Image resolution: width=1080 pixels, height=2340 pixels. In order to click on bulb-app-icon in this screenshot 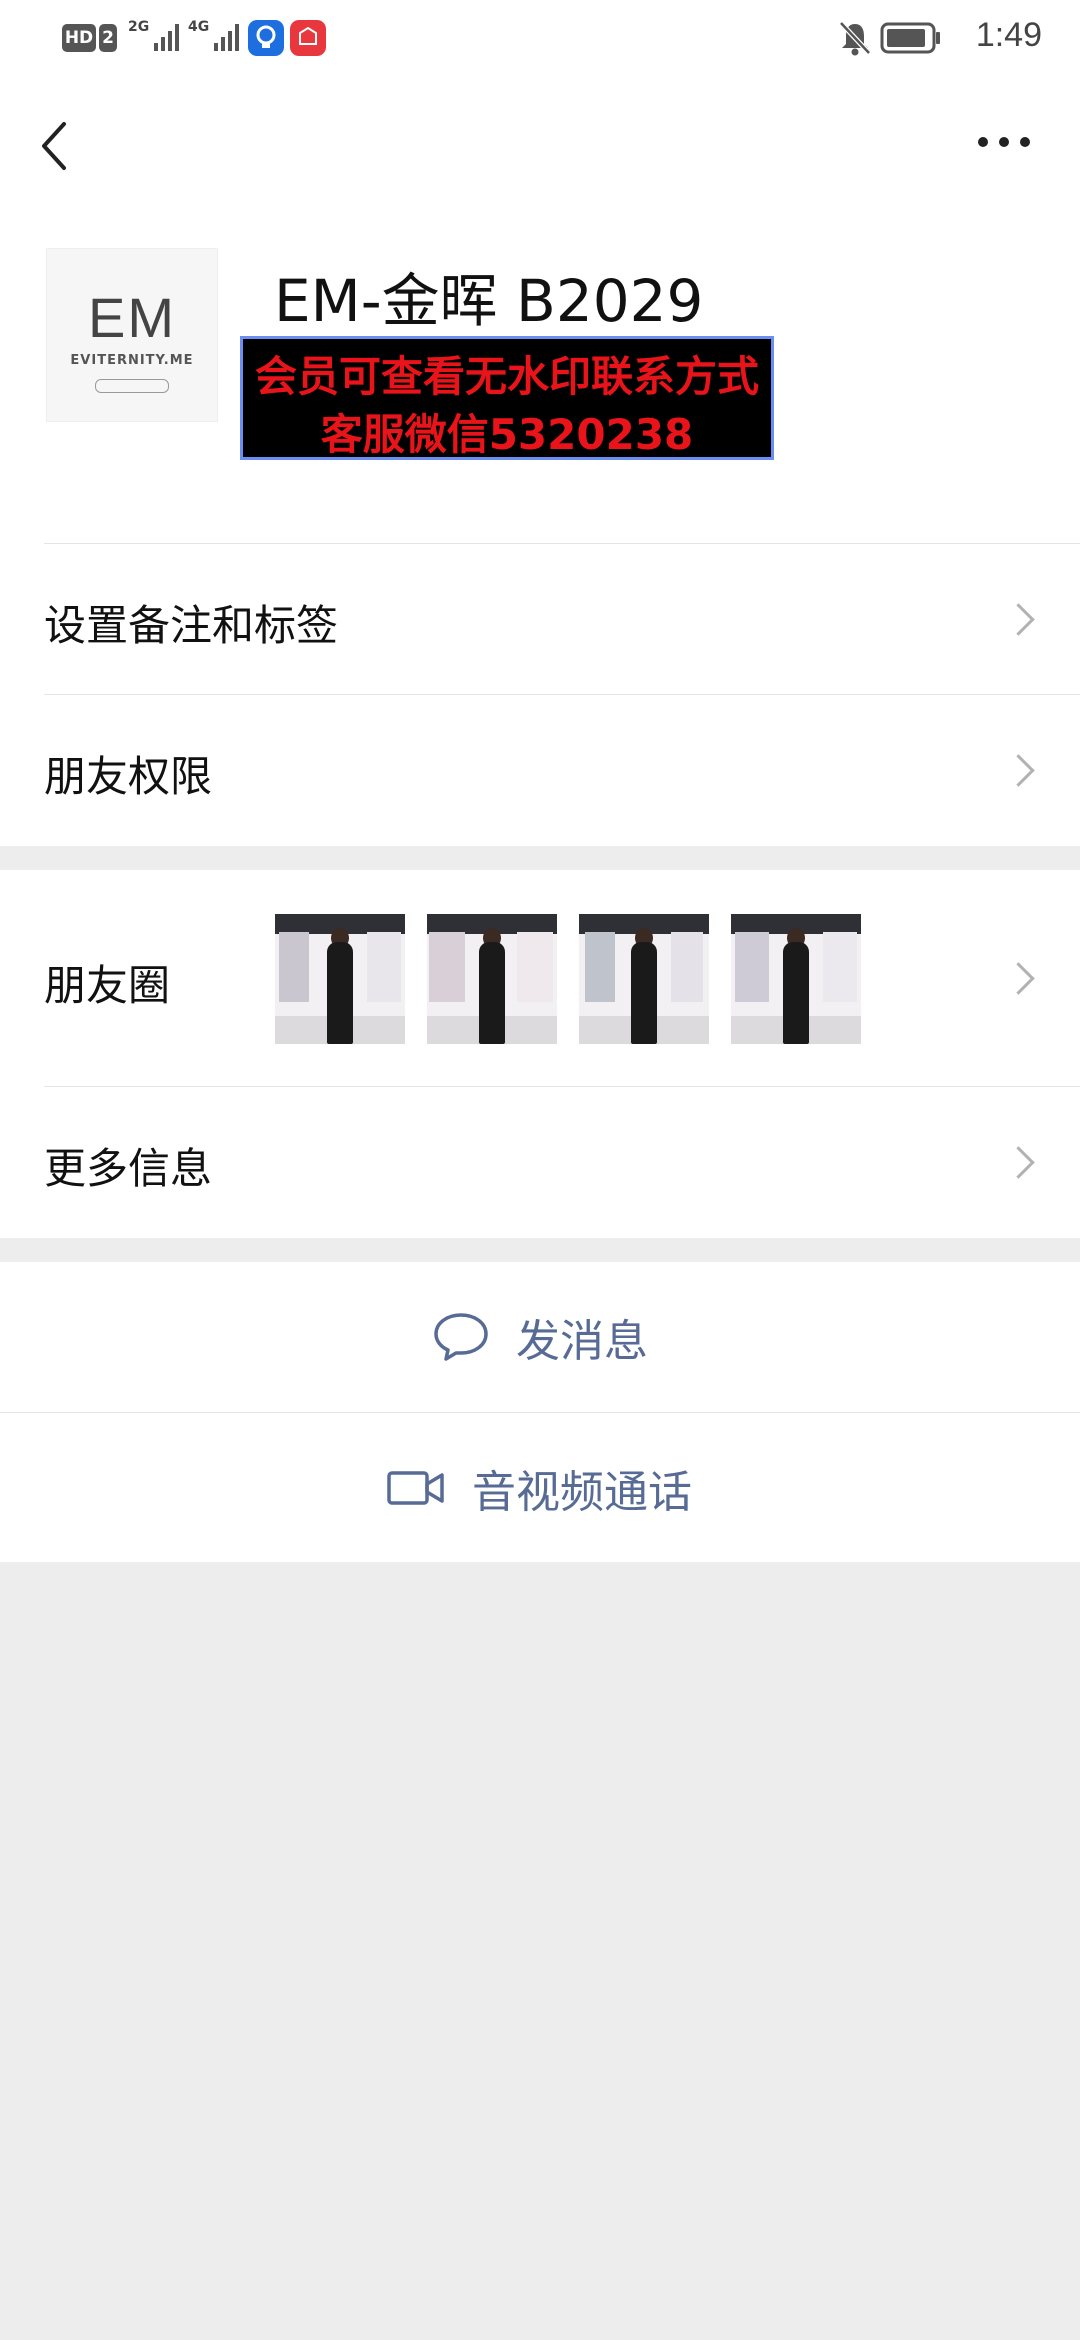, I will do `click(266, 38)`.